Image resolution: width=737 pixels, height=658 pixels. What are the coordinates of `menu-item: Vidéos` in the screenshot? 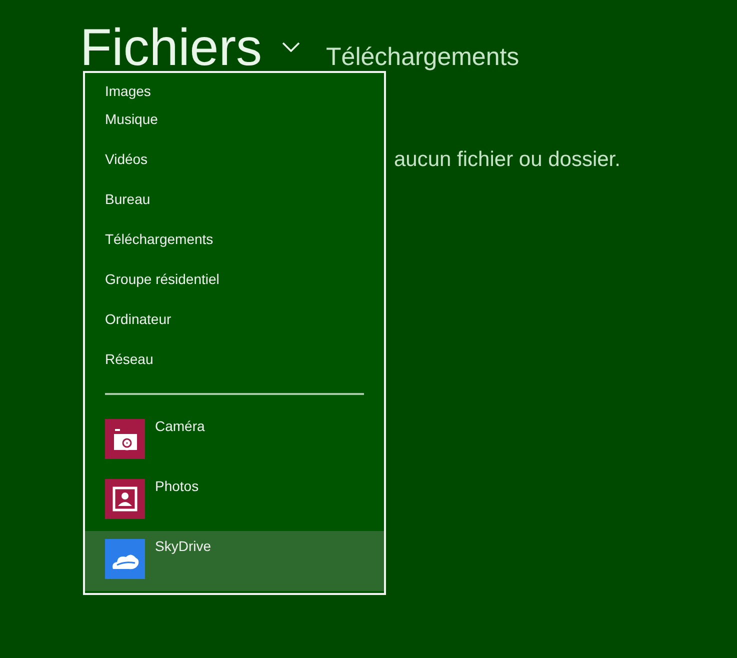 It's located at (234, 159).